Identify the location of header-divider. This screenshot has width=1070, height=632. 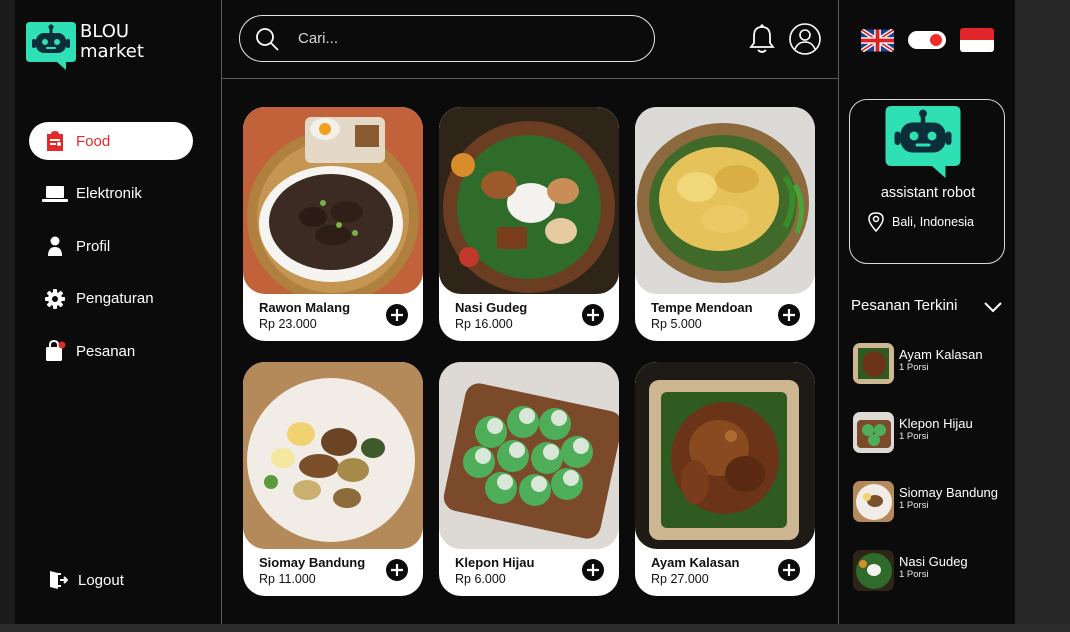
(530, 78).